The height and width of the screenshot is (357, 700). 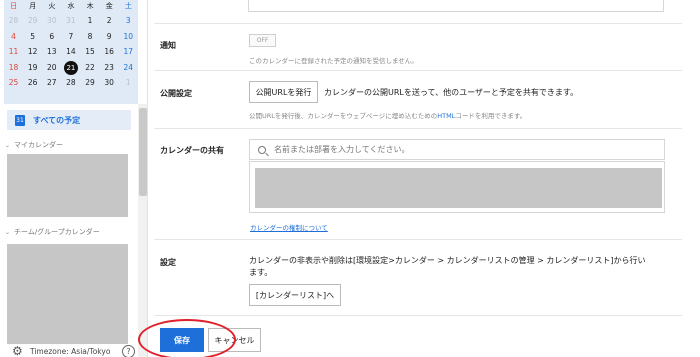 I want to click on notify-label: 通知, so click(x=168, y=45).